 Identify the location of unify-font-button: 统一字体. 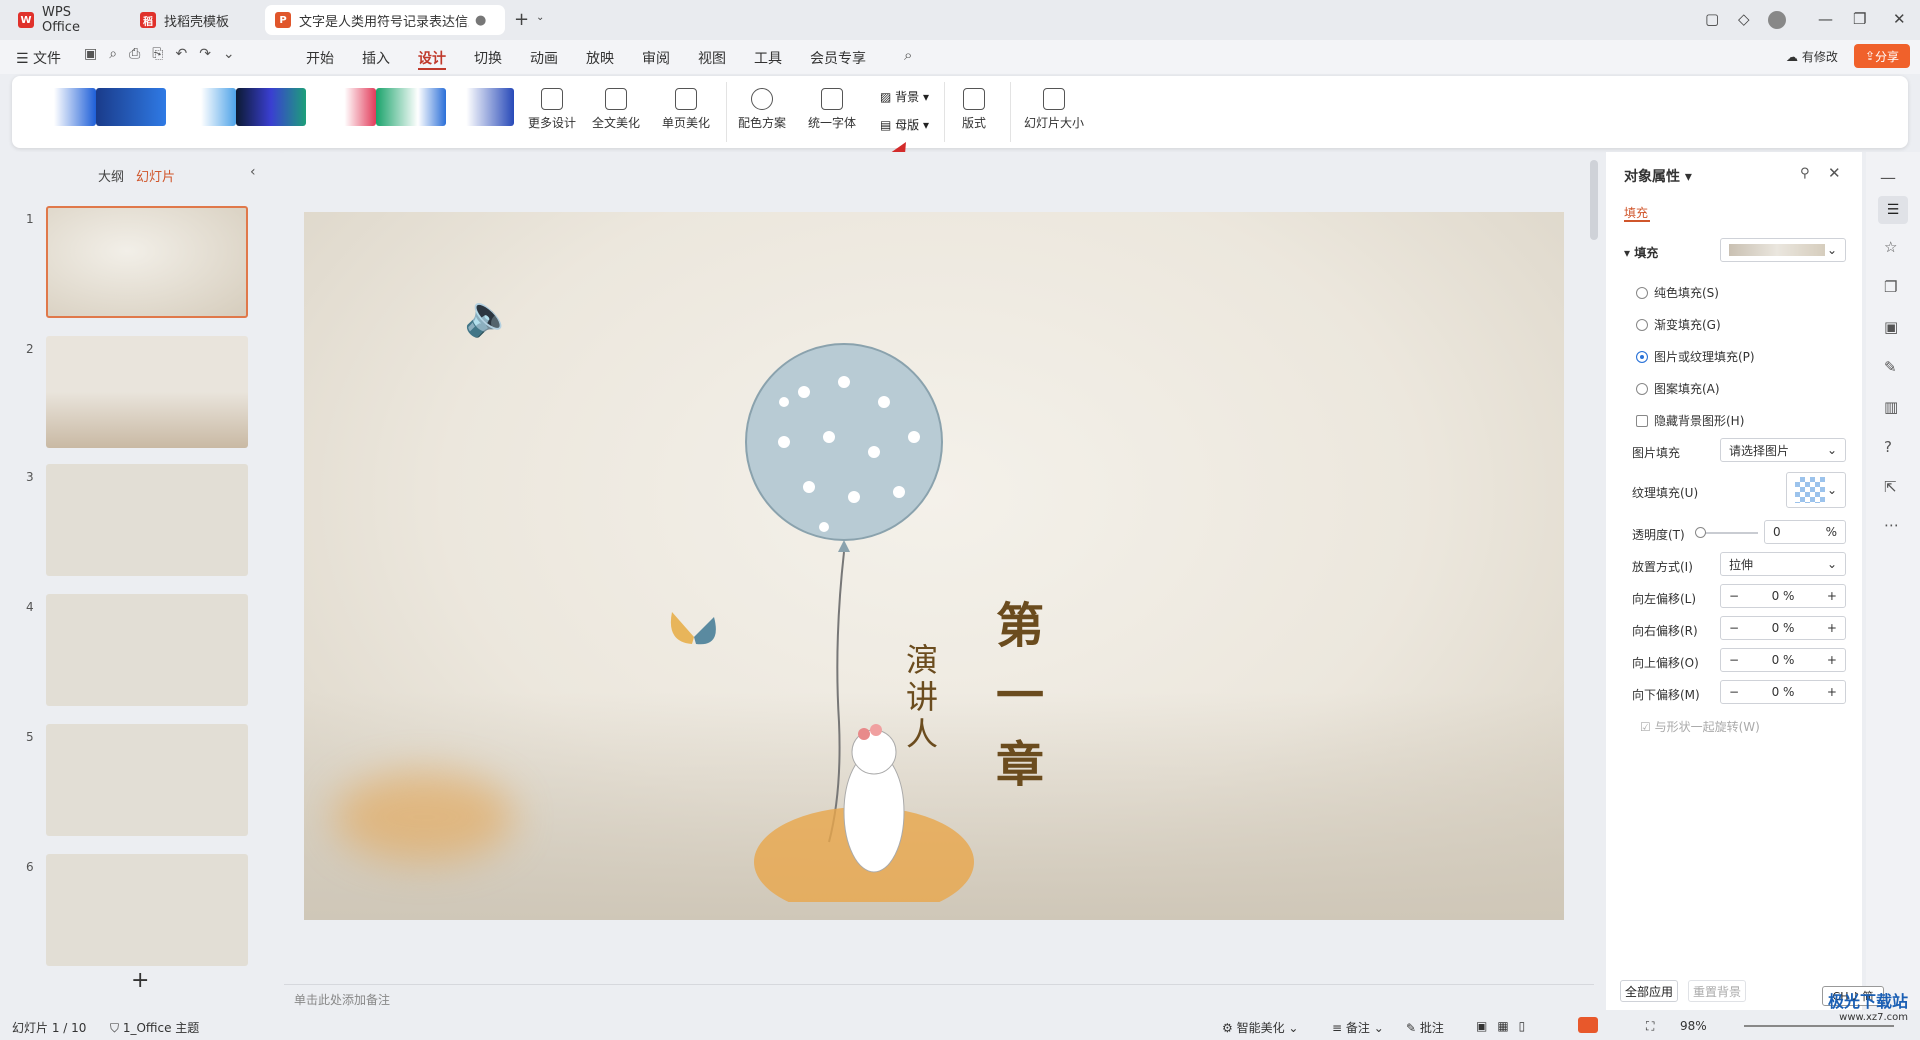
(832, 109).